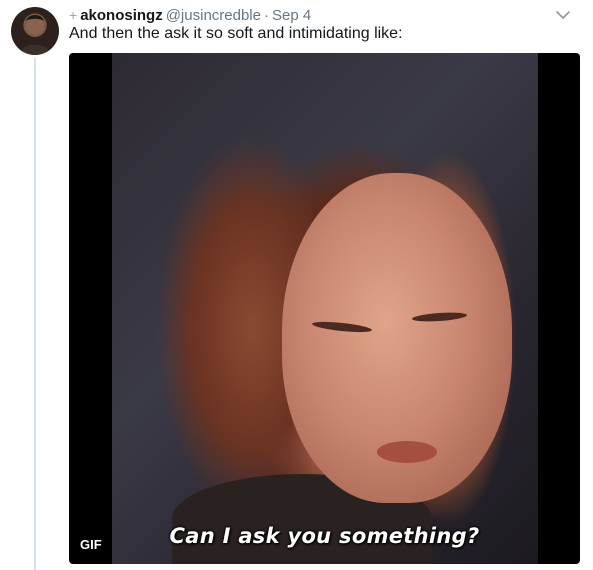 The height and width of the screenshot is (570, 593). I want to click on gif-badge: GIF, so click(91, 544).